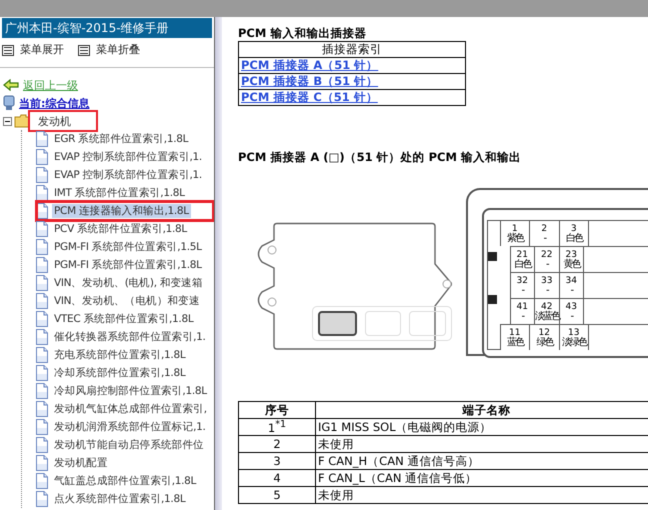 Image resolution: width=648 pixels, height=510 pixels. I want to click on tree-item: PCV 系统部件位置索引,1.8L, so click(120, 229).